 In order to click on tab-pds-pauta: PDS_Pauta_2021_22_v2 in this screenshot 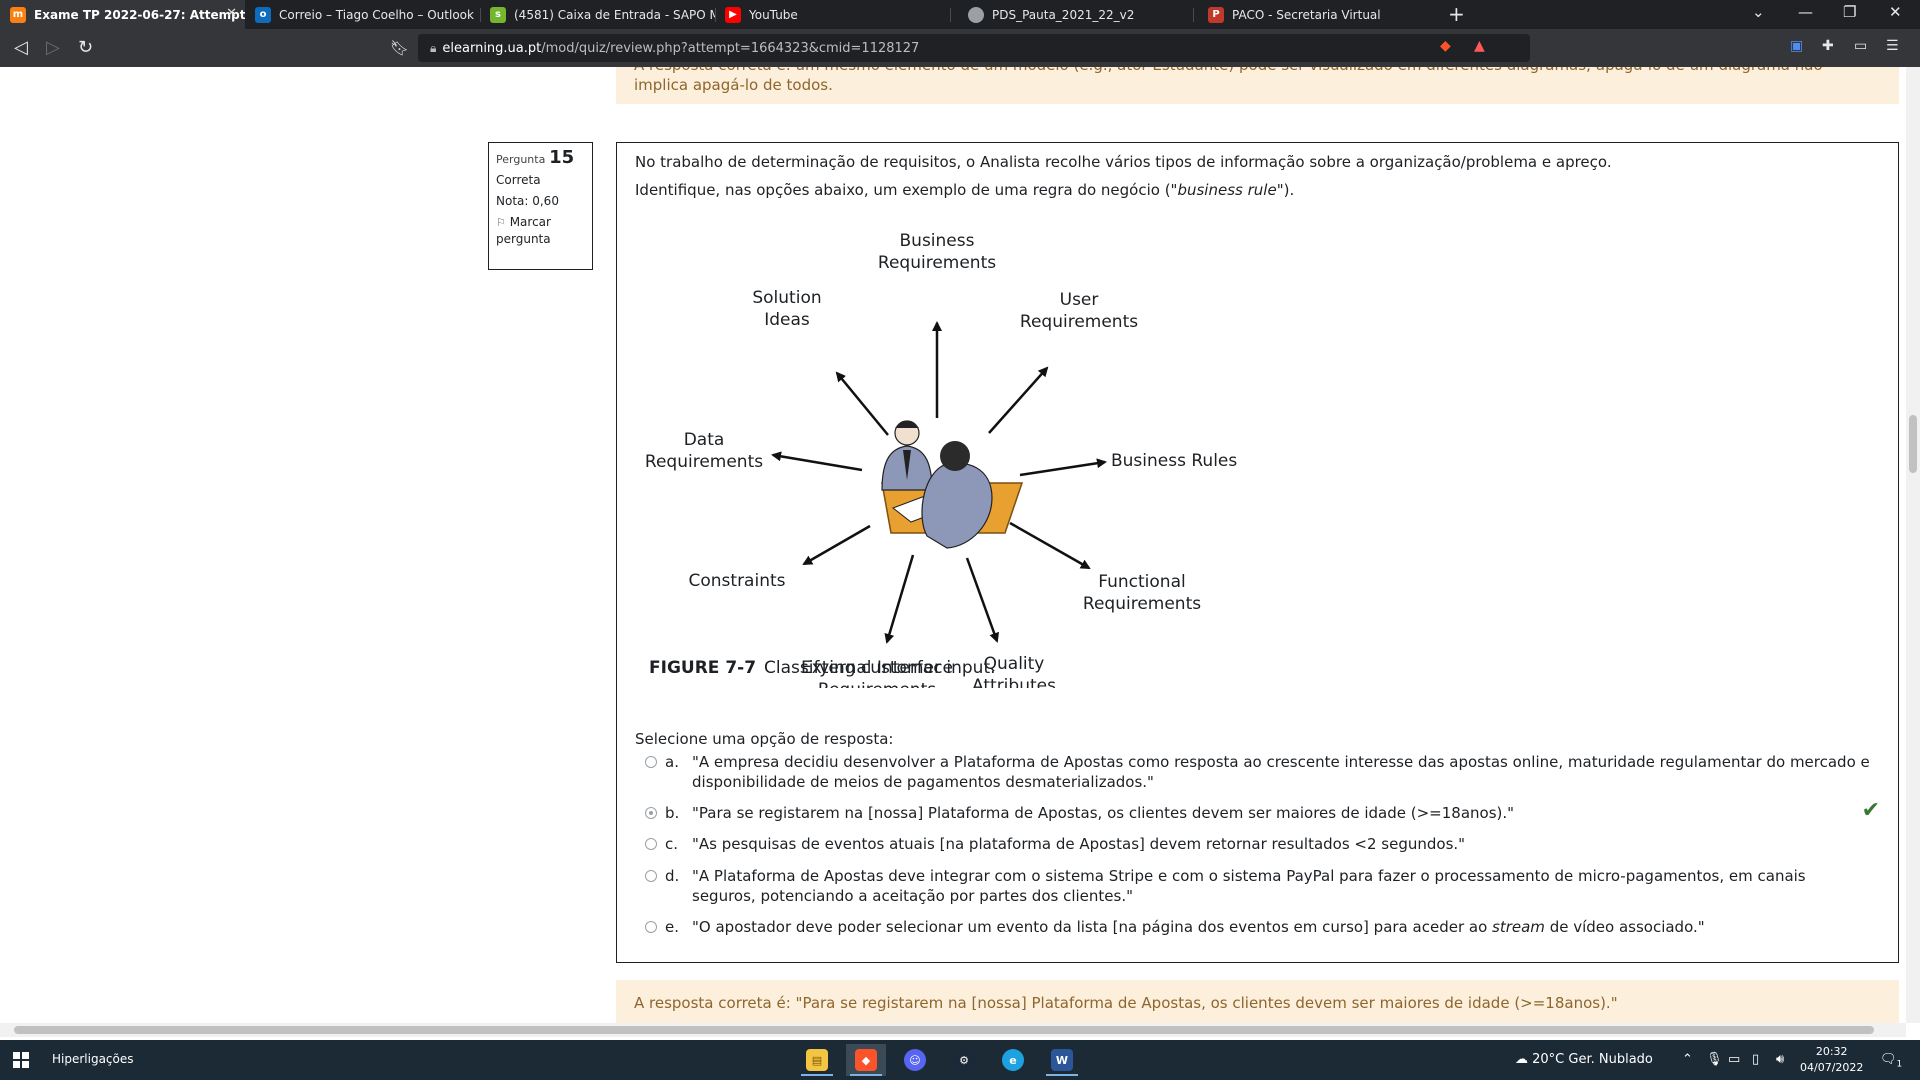, I will do `click(1075, 14)`.